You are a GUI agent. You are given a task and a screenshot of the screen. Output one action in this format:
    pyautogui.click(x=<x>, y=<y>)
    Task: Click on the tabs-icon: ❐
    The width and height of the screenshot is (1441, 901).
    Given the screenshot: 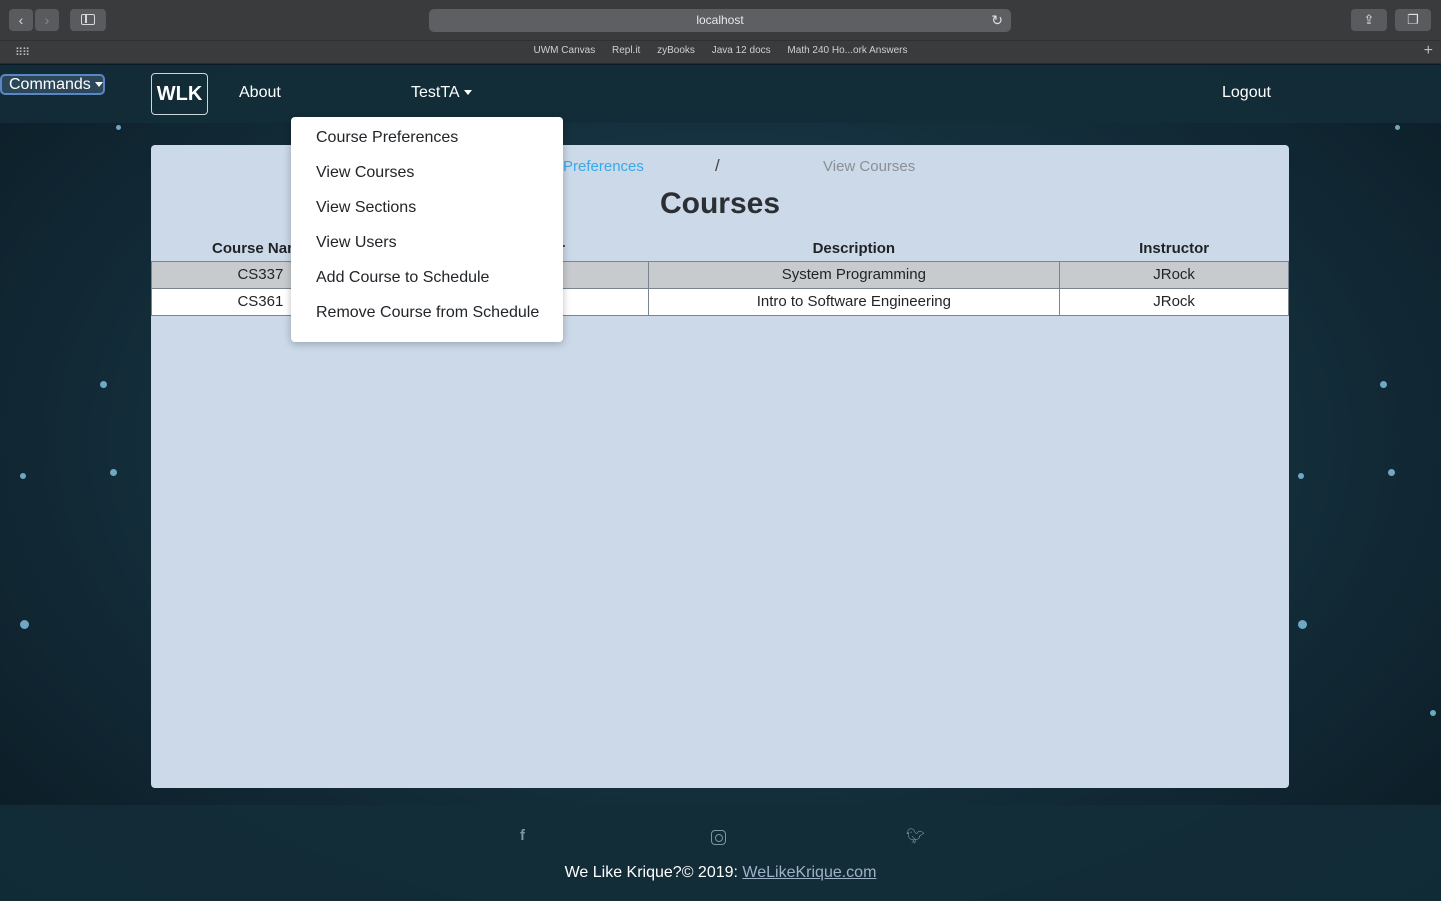 What is the action you would take?
    pyautogui.click(x=1413, y=19)
    